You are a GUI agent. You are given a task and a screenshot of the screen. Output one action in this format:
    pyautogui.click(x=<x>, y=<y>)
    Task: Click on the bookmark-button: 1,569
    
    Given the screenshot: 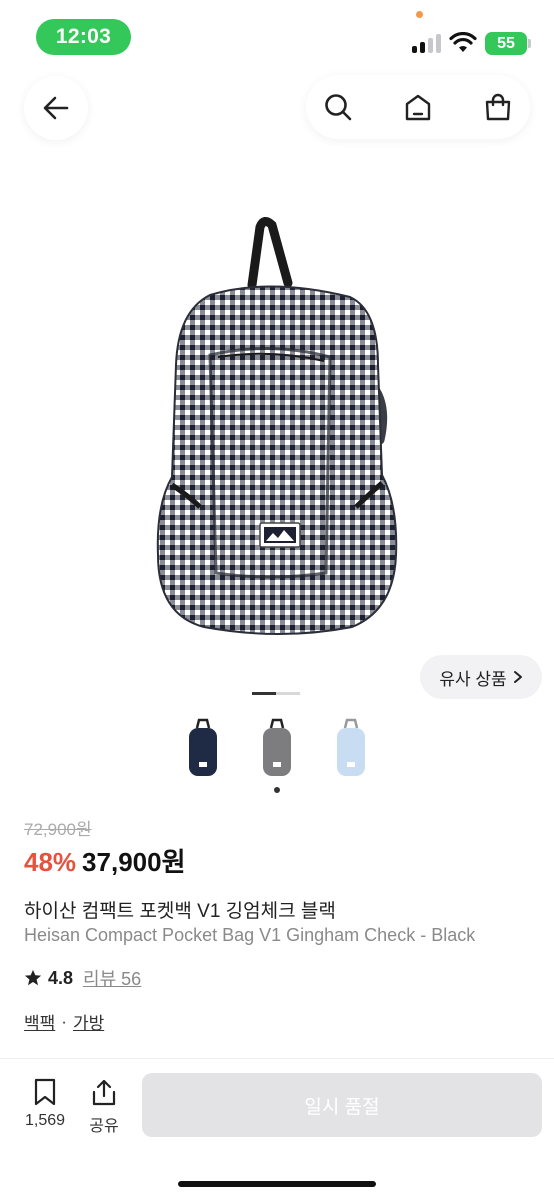 What is the action you would take?
    pyautogui.click(x=45, y=1104)
    